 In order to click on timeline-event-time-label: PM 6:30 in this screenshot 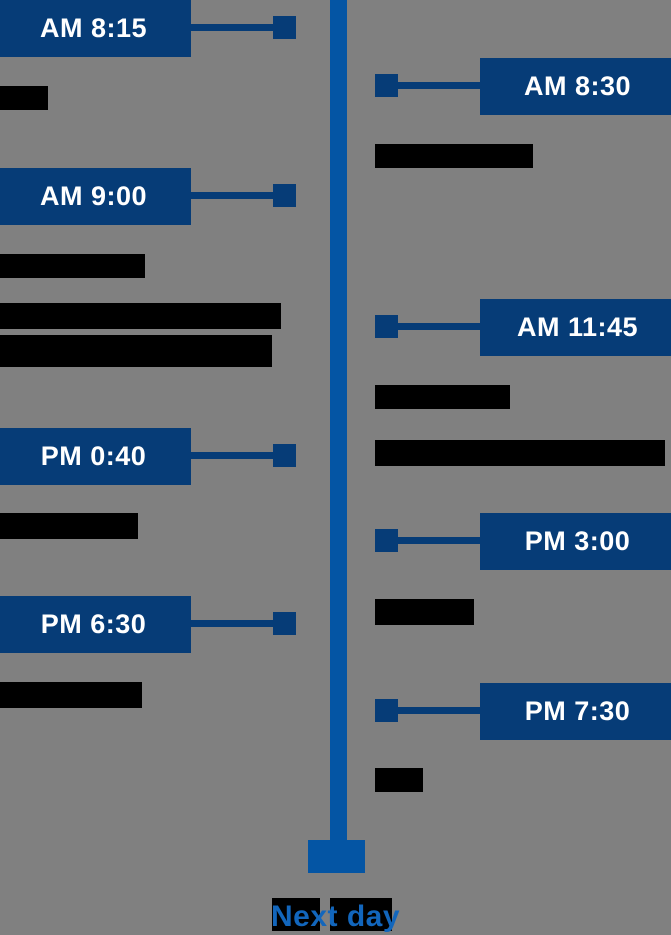, I will do `click(93, 624)`.